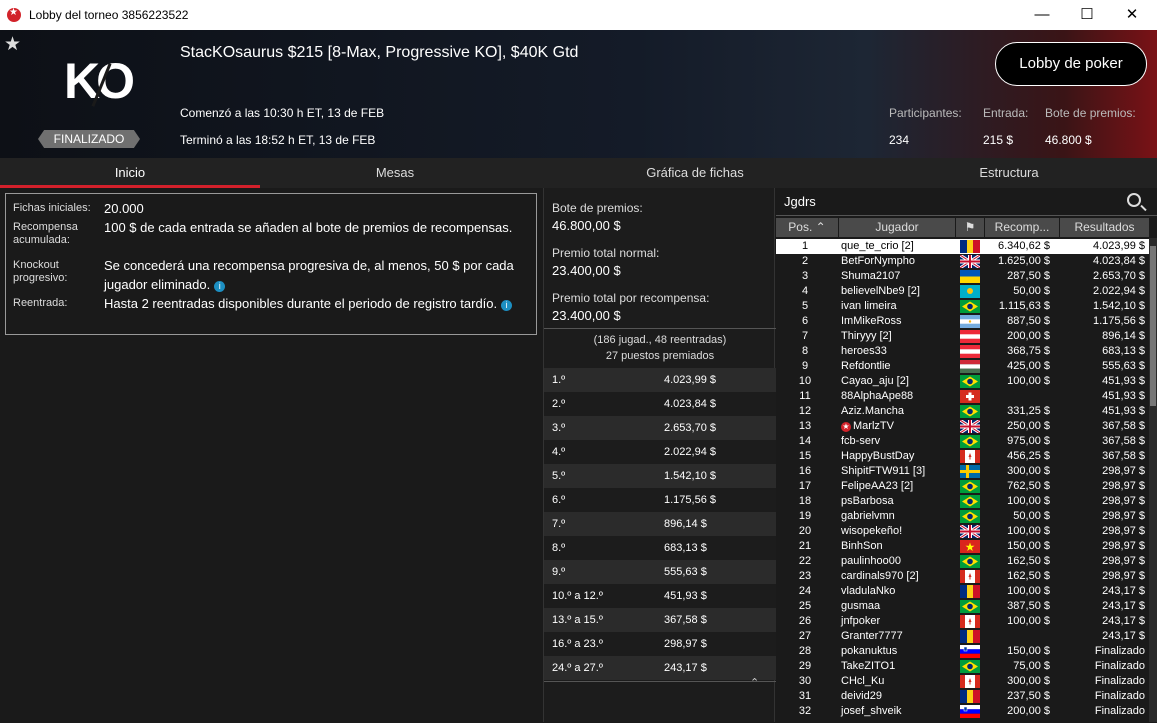 Image resolution: width=1157 pixels, height=723 pixels. What do you see at coordinates (1132, 15) in the screenshot?
I see `close-icon: ✕` at bounding box center [1132, 15].